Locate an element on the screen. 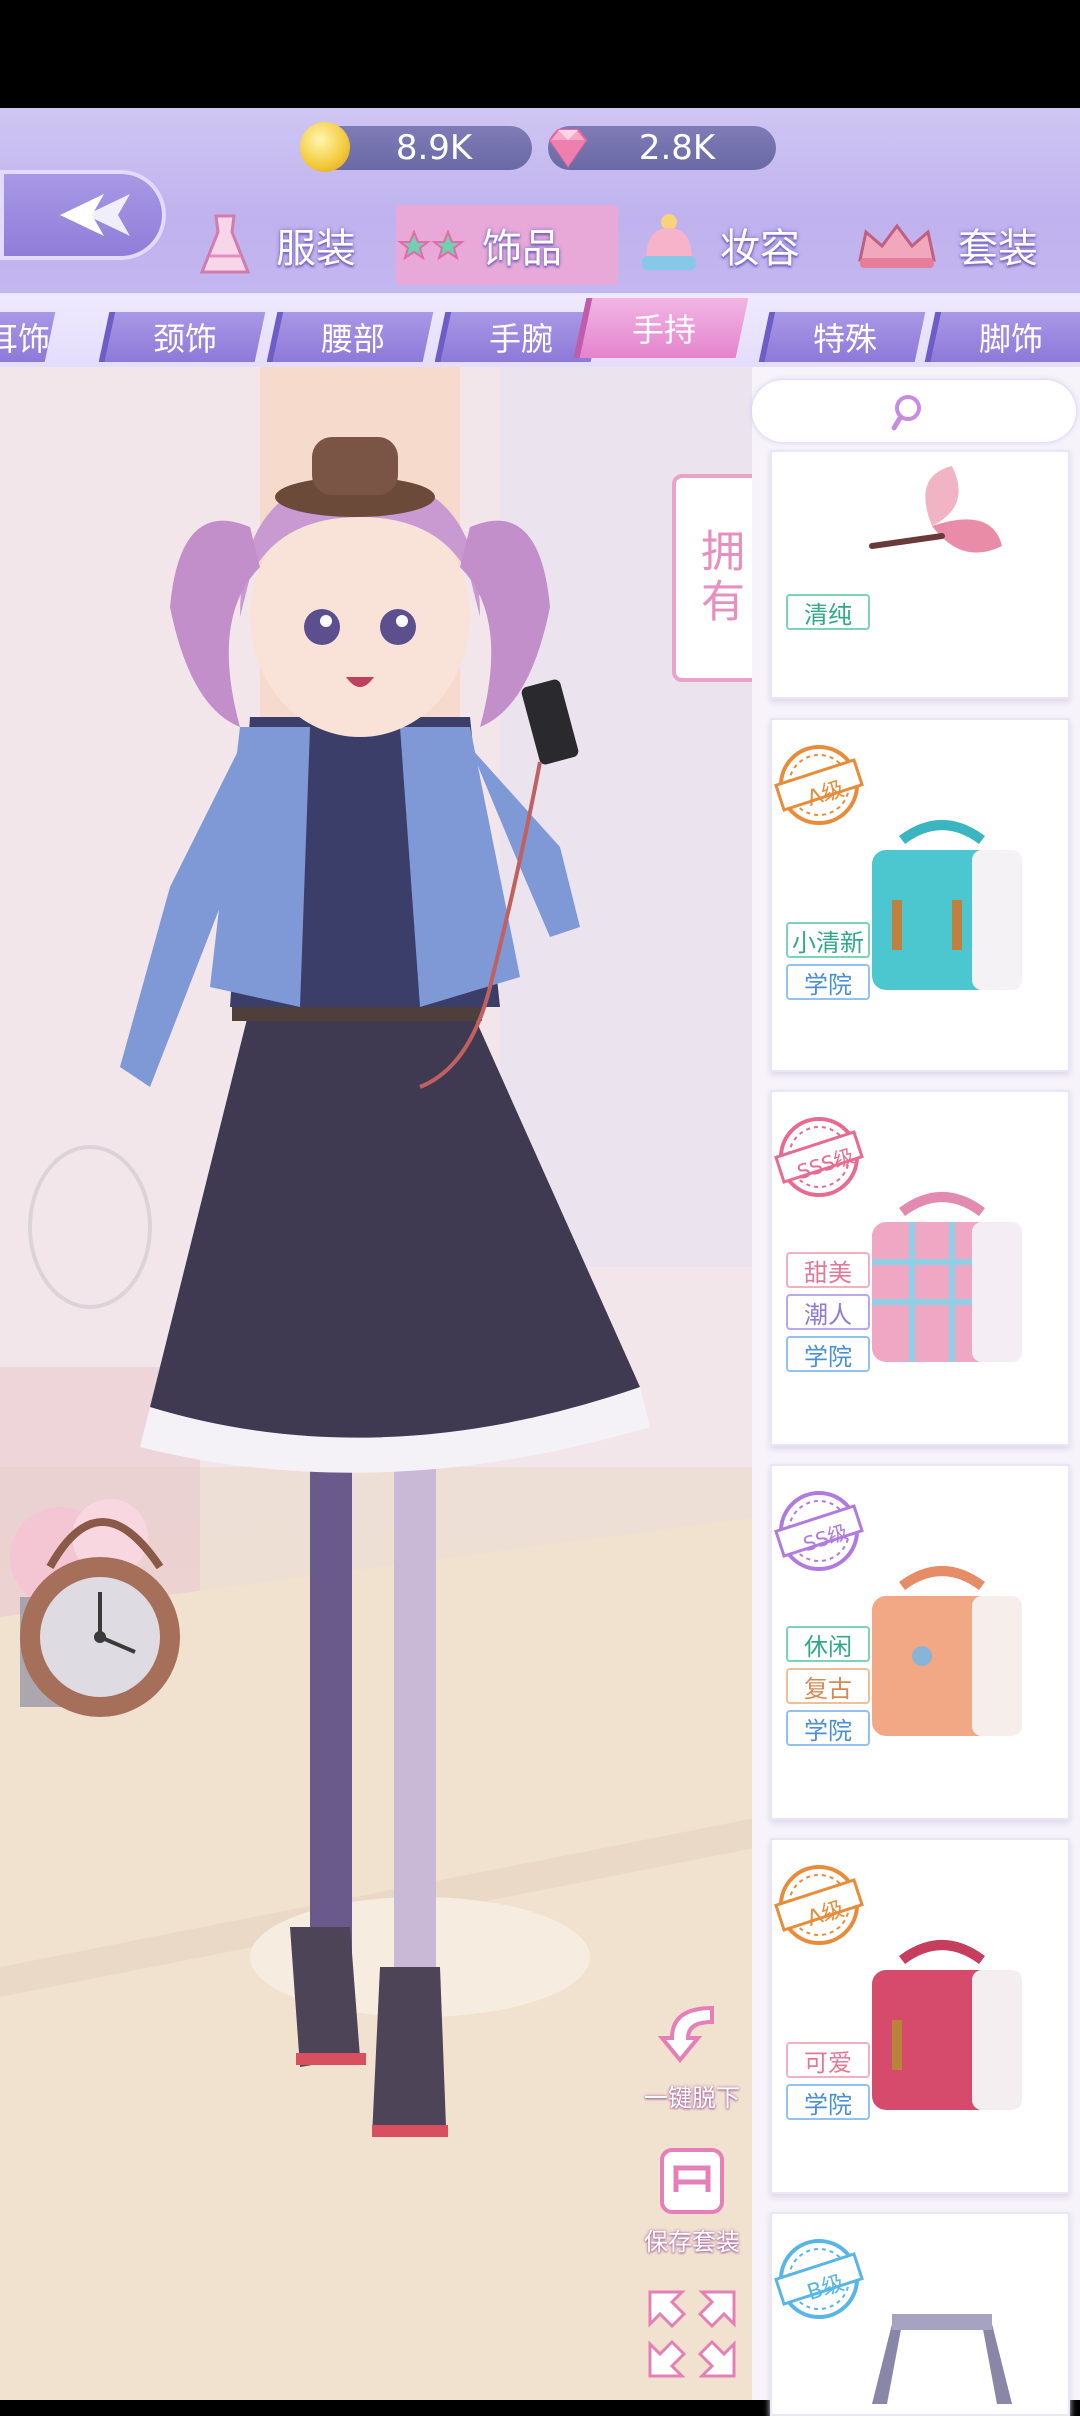 The width and height of the screenshot is (1080, 2416). category-label: 服装 is located at coordinates (316, 249).